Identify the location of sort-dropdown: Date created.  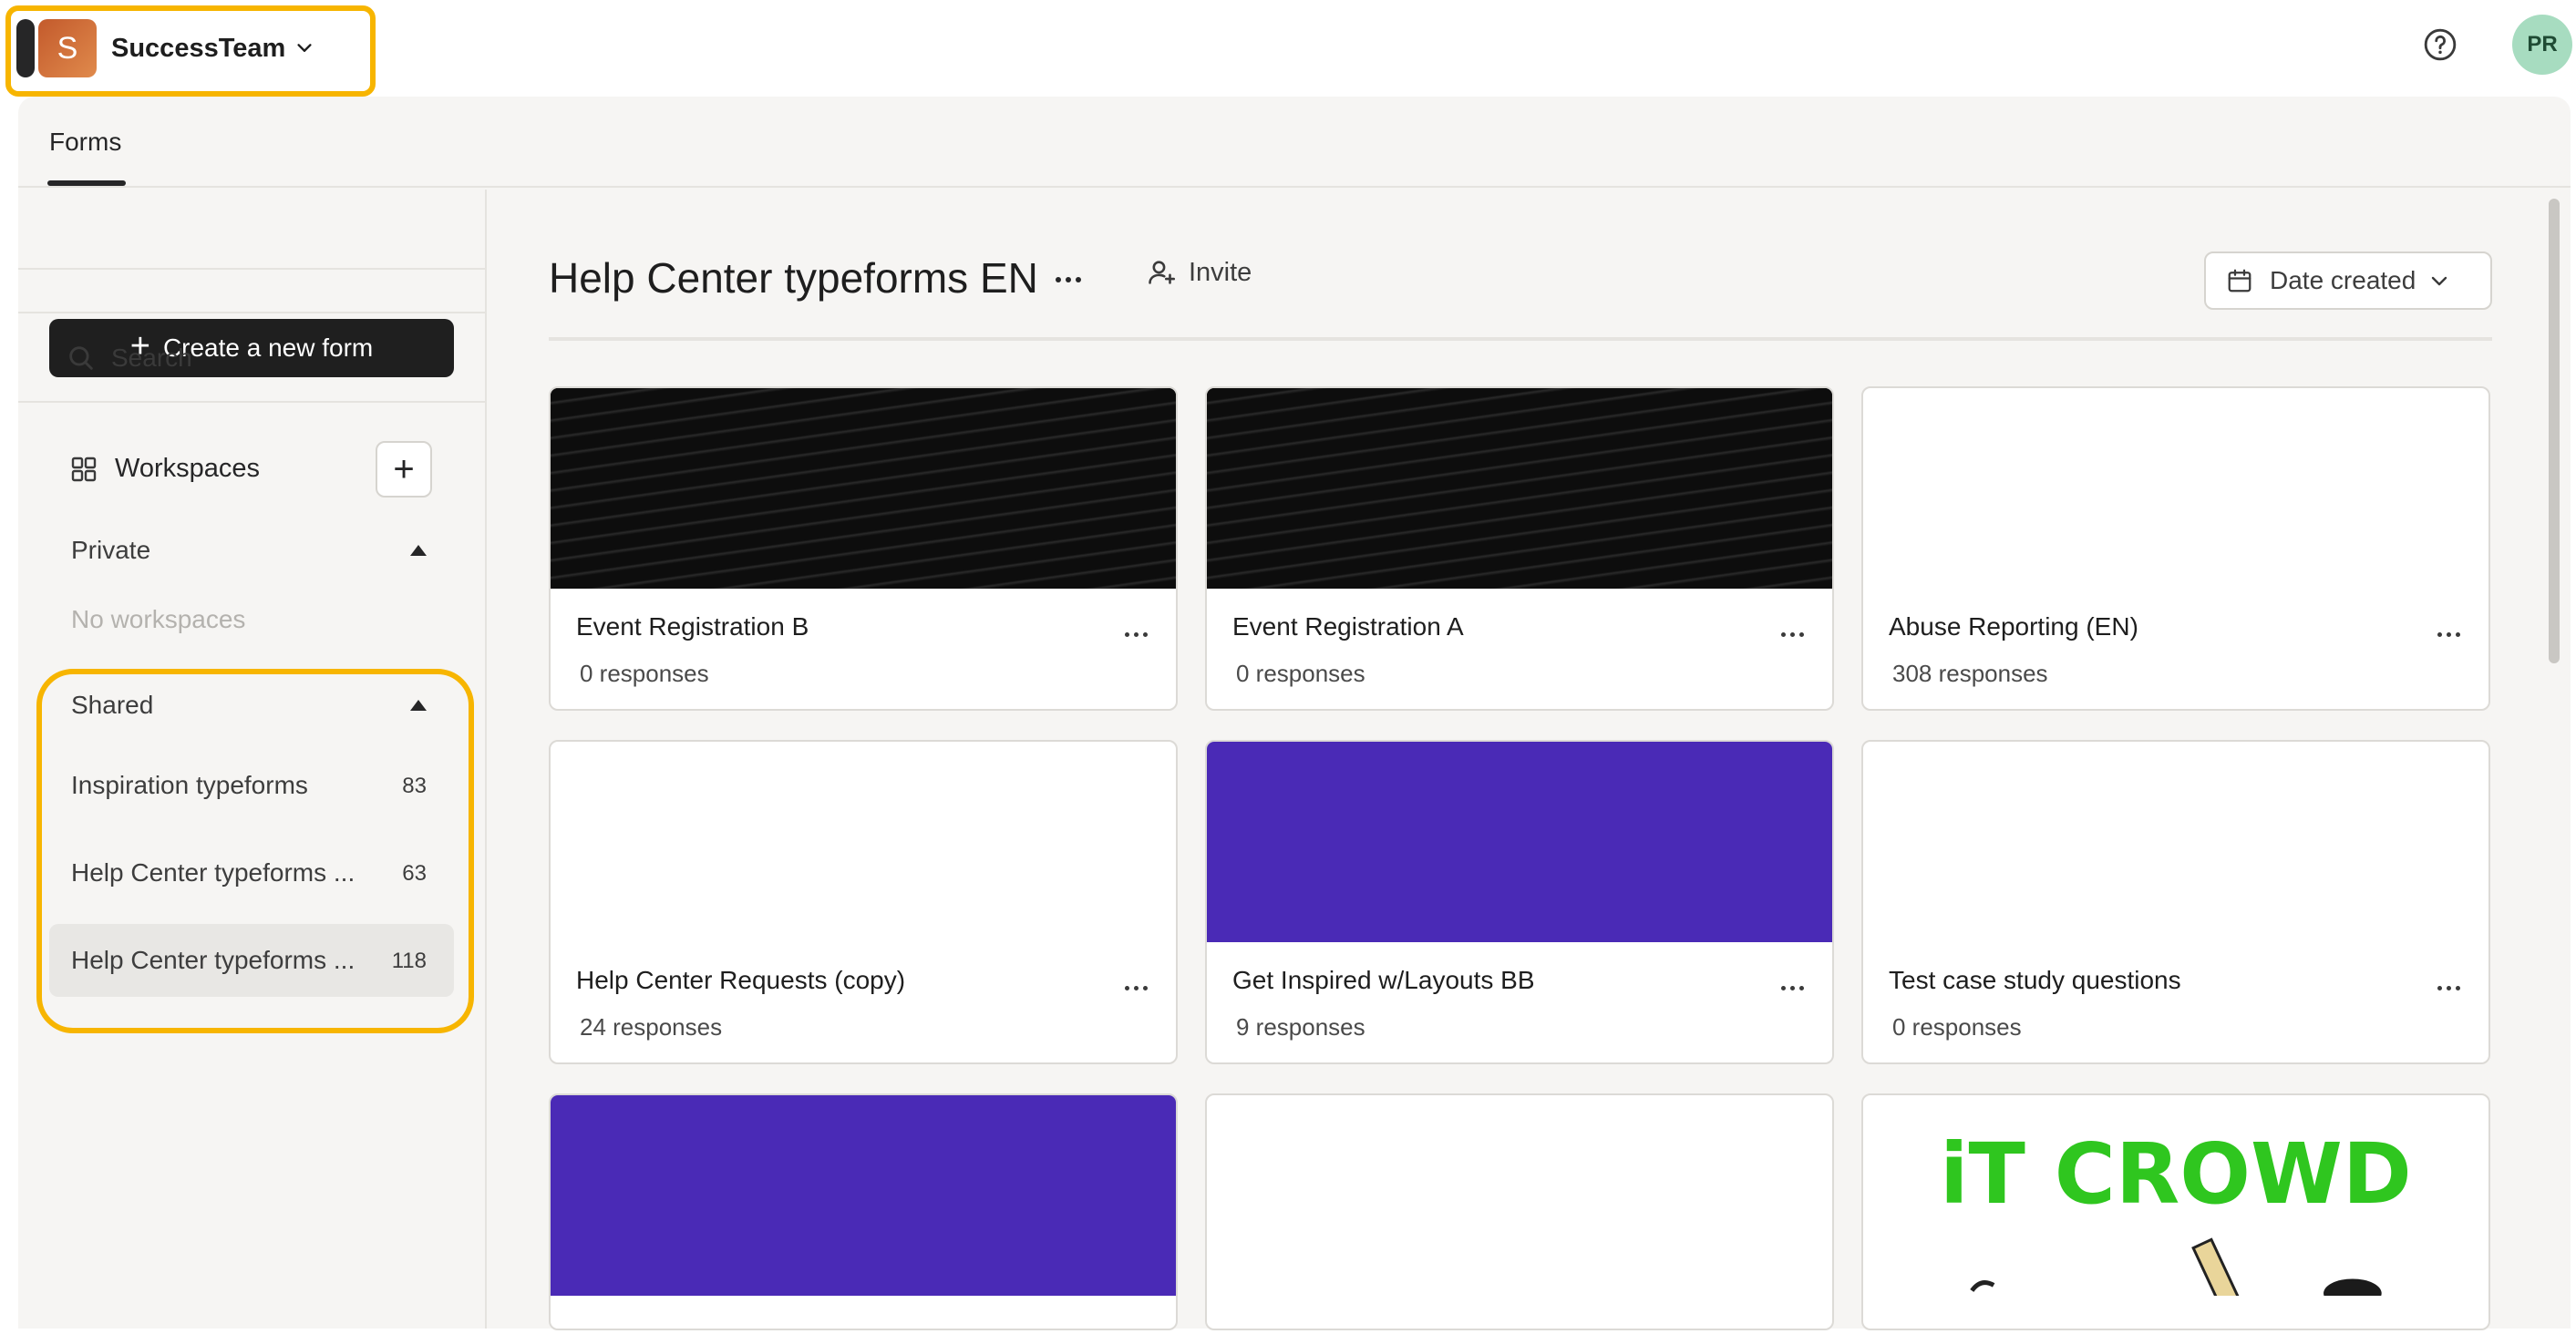
(2348, 280).